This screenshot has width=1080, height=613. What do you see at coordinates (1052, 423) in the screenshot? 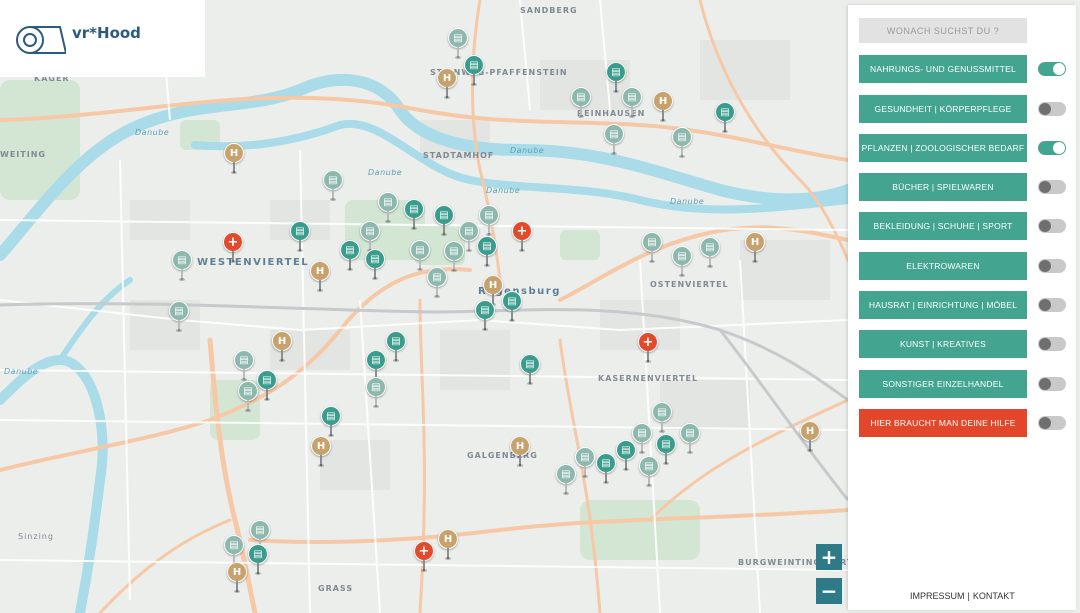
I see `toggle-hilfe` at bounding box center [1052, 423].